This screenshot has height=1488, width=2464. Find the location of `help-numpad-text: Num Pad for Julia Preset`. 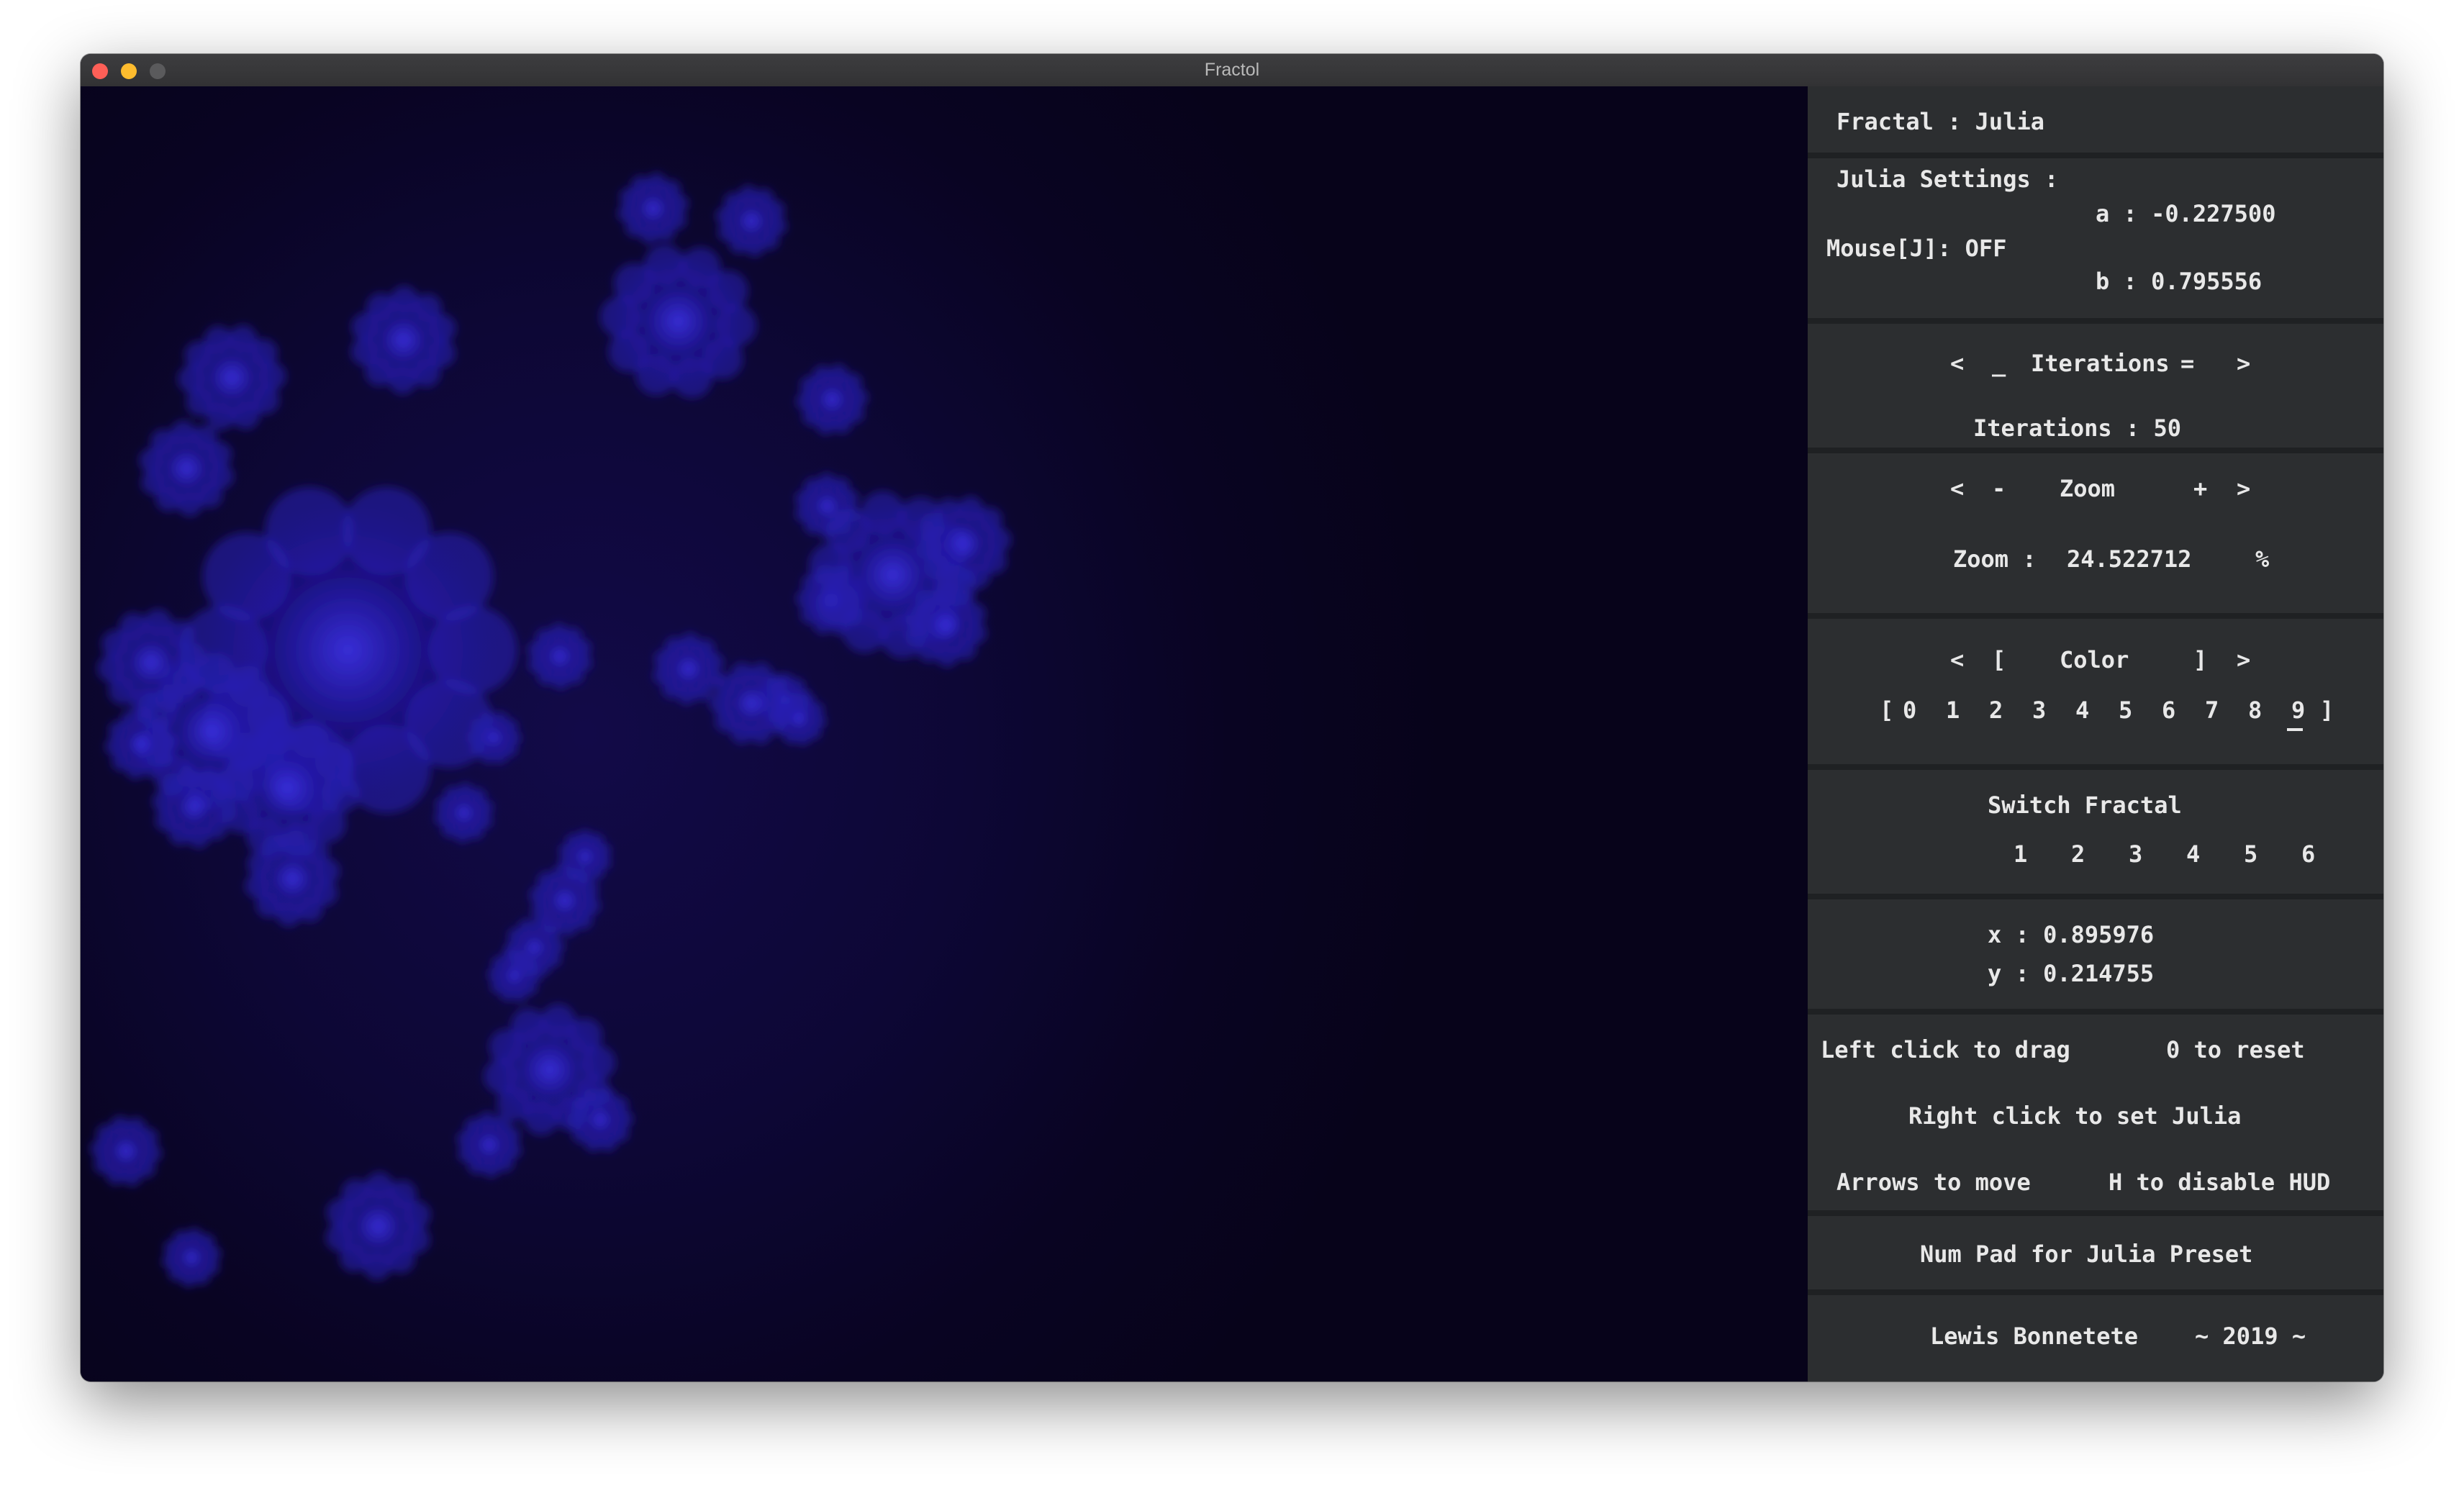

help-numpad-text: Num Pad for Julia Preset is located at coordinates (2086, 1254).